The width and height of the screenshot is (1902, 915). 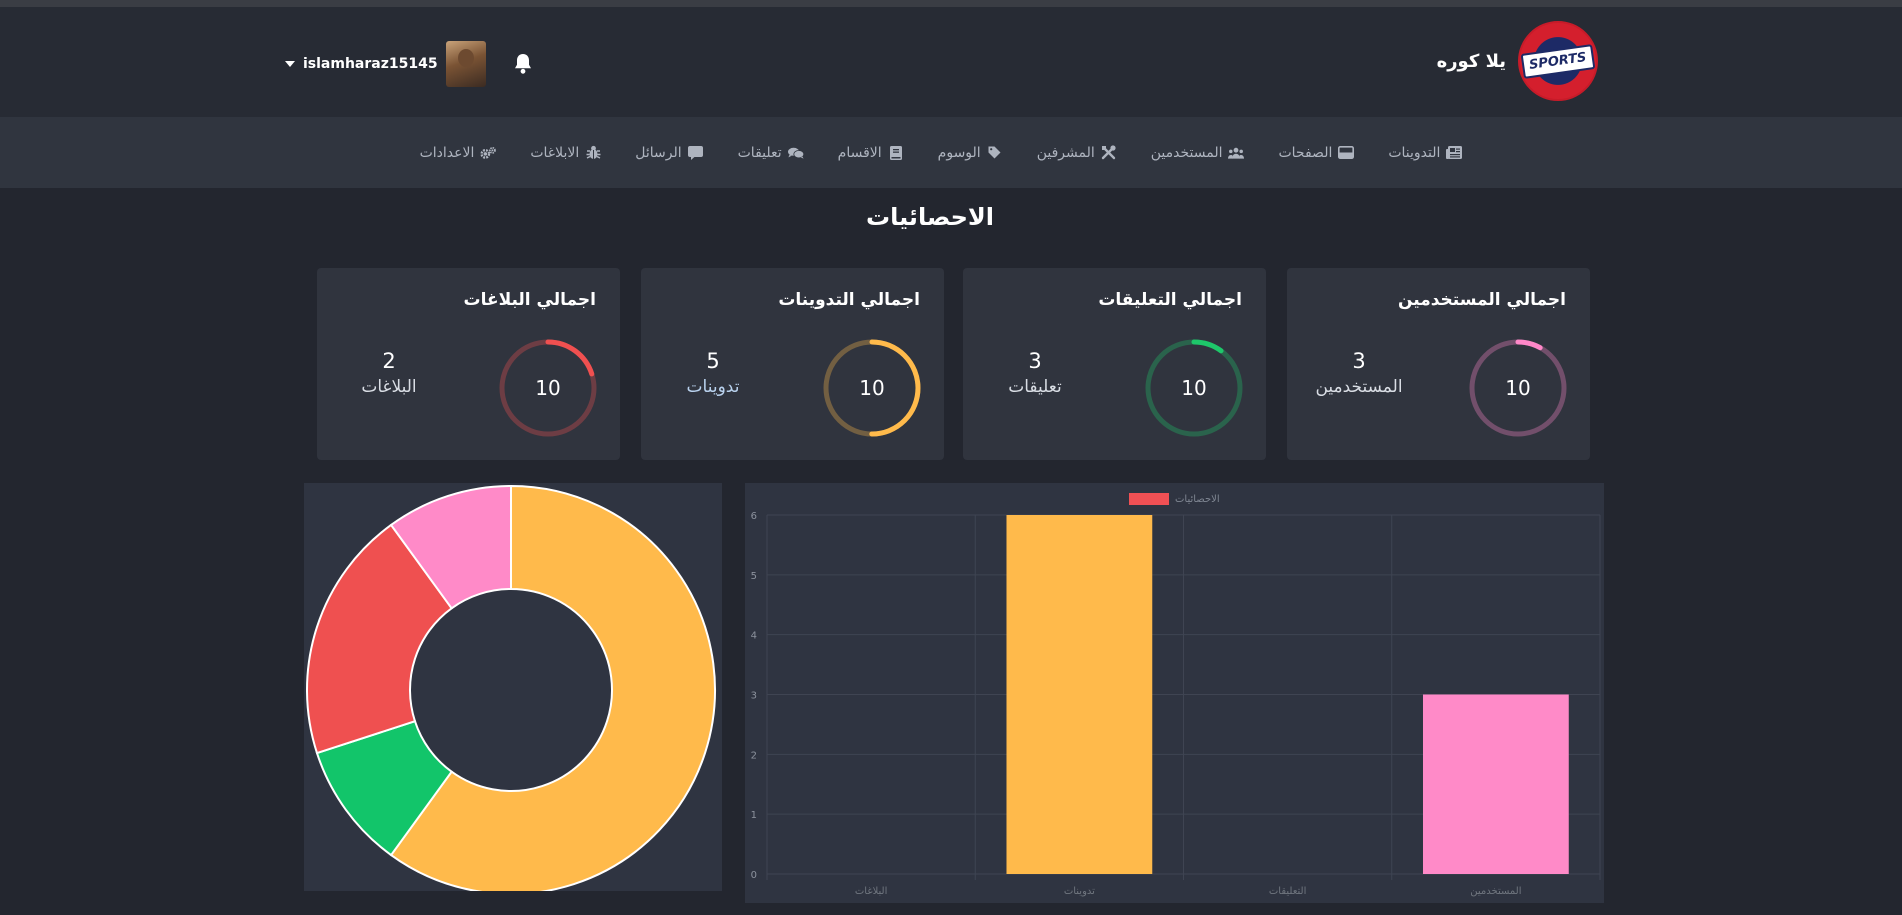 What do you see at coordinates (1454, 153) in the screenshot?
I see `newspaper-icon` at bounding box center [1454, 153].